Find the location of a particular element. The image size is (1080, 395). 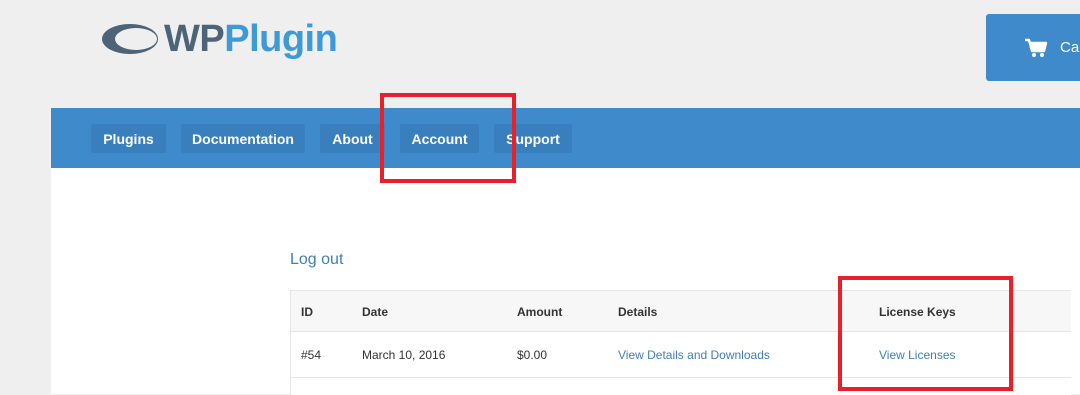

header-license-keys: License Keys is located at coordinates (917, 312).